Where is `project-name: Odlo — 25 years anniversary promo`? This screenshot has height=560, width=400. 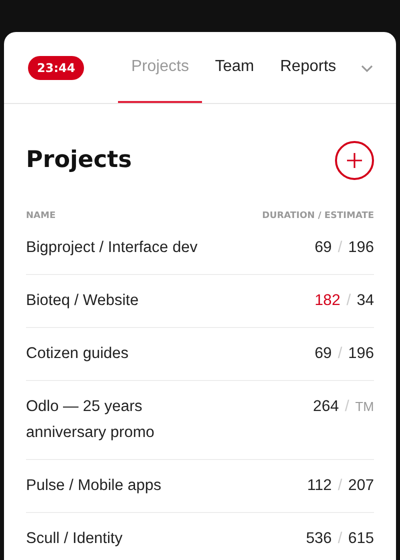
project-name: Odlo — 25 years anniversary promo is located at coordinates (91, 420).